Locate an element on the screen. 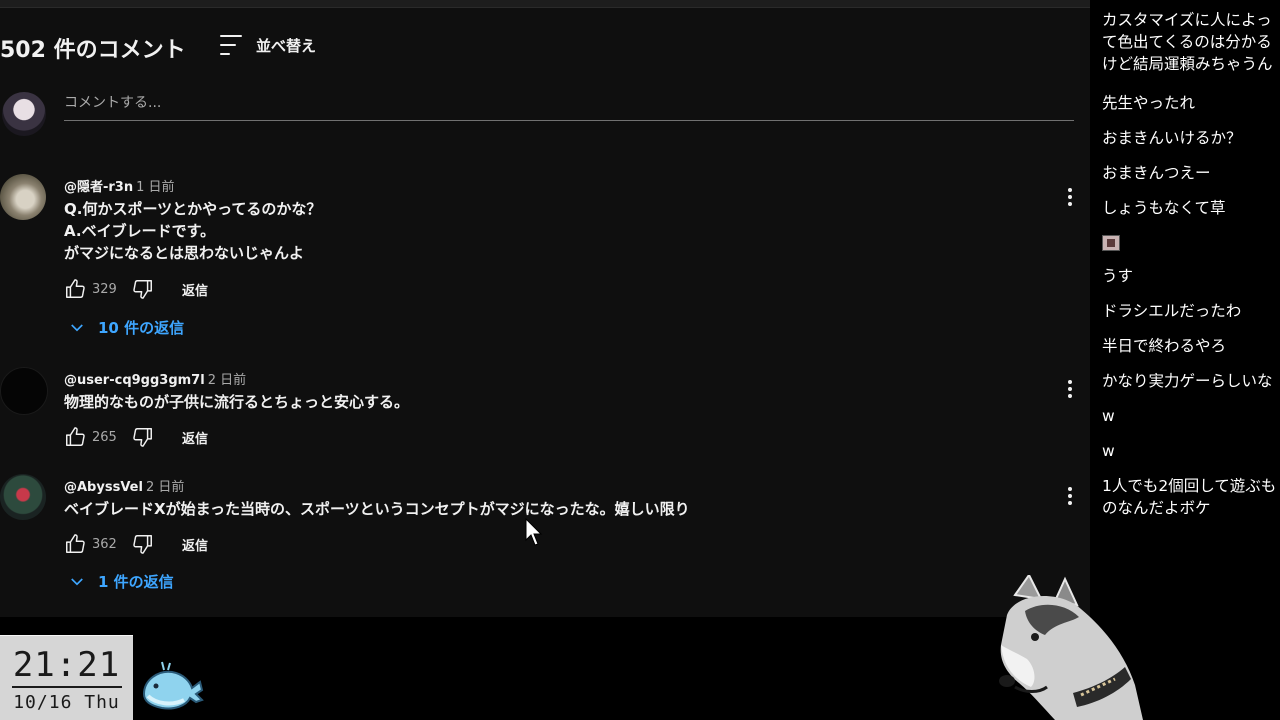  sort-icon is located at coordinates (232, 45).